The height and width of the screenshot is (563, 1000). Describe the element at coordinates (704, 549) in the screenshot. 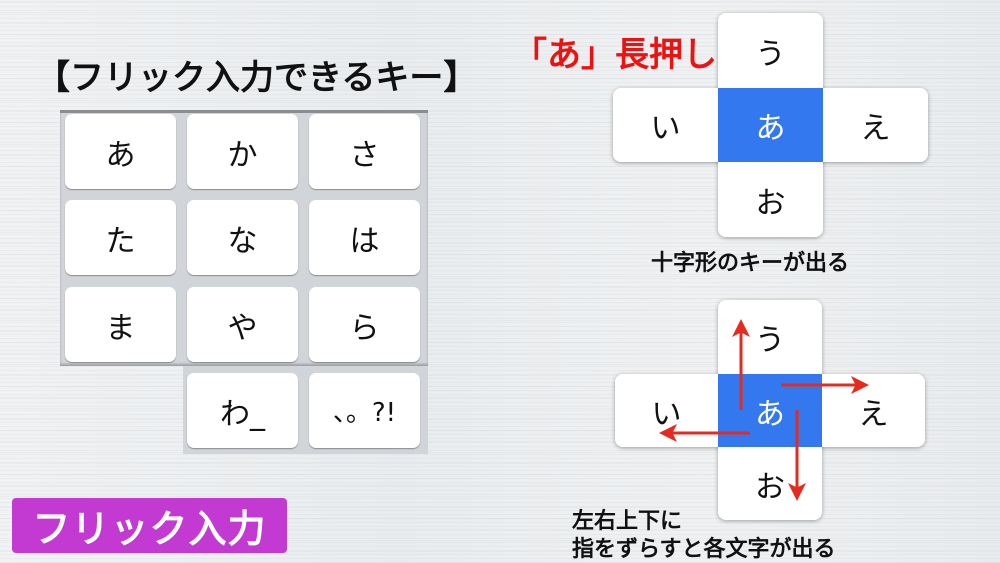

I see `cross-bottom-caption-line2: 指をずらすと各文字が出る` at that location.